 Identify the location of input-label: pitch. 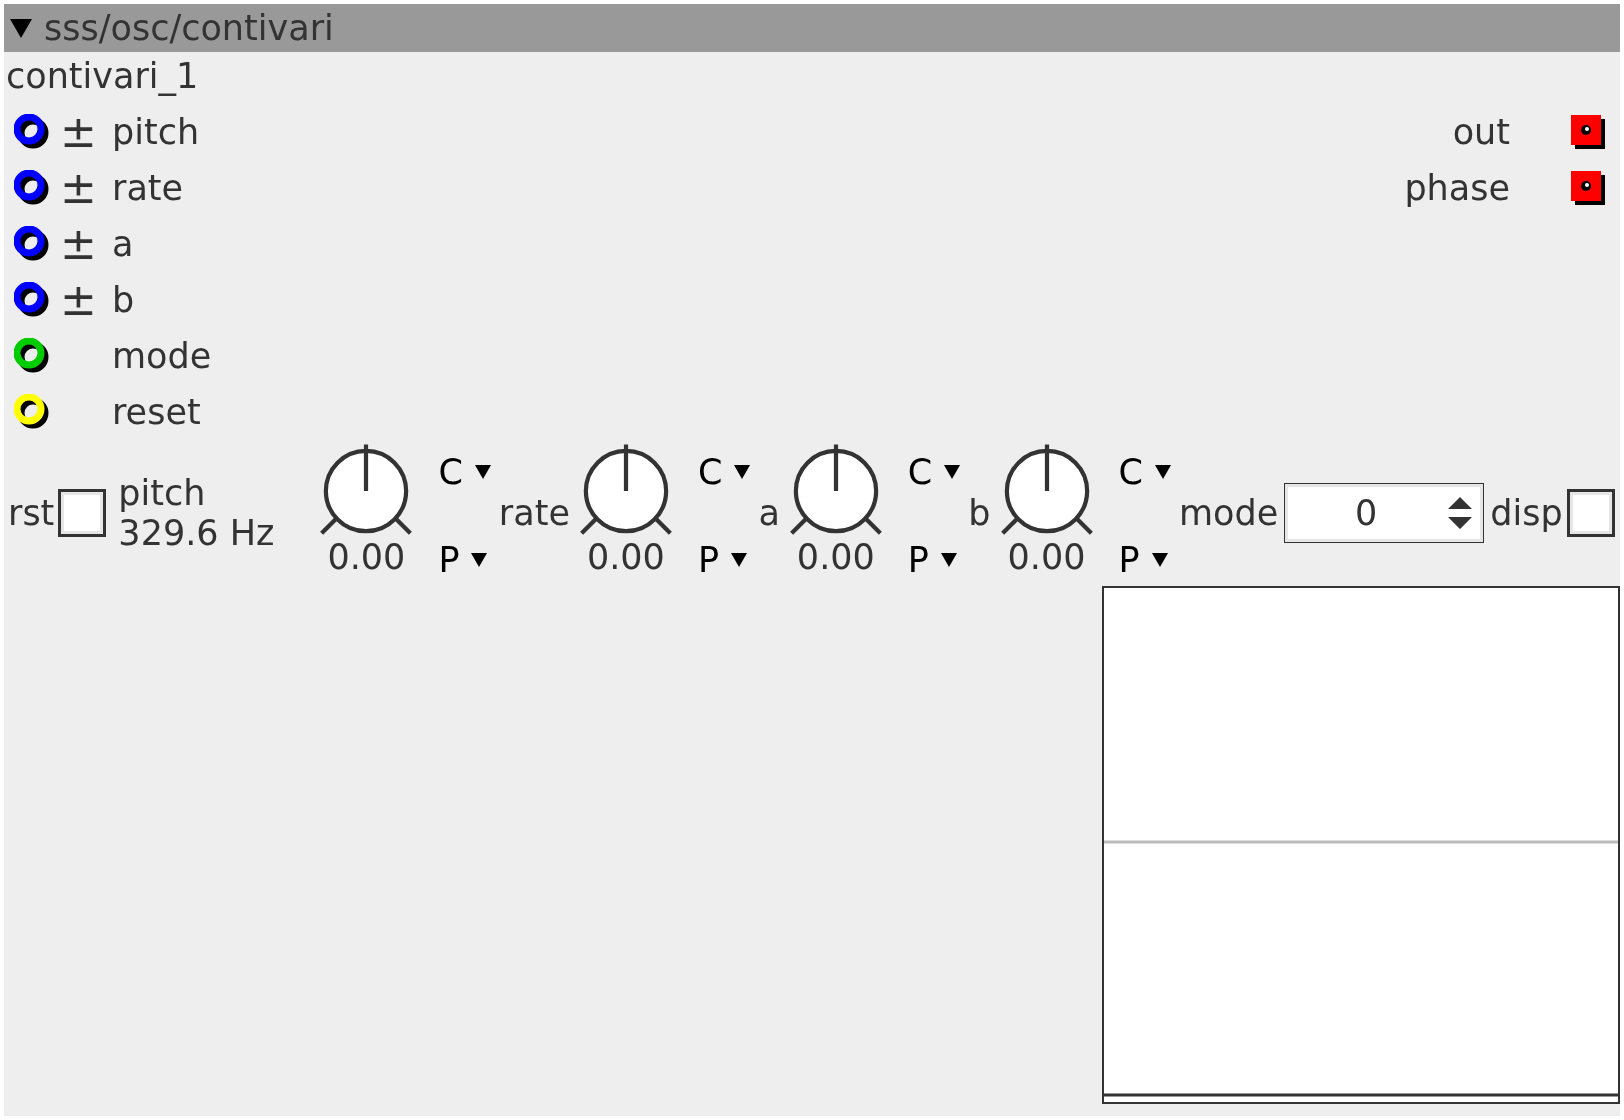
(156, 132).